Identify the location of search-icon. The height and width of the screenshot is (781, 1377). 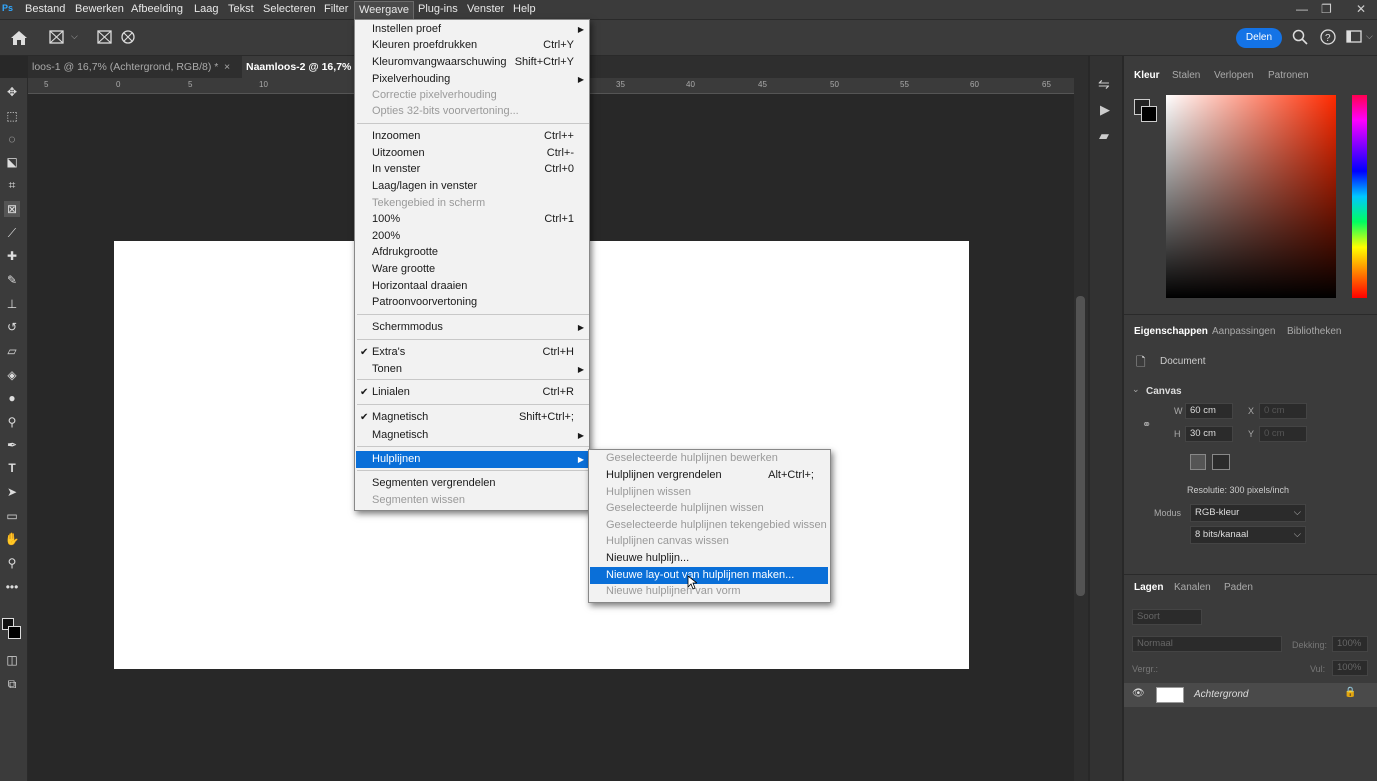
(1300, 37).